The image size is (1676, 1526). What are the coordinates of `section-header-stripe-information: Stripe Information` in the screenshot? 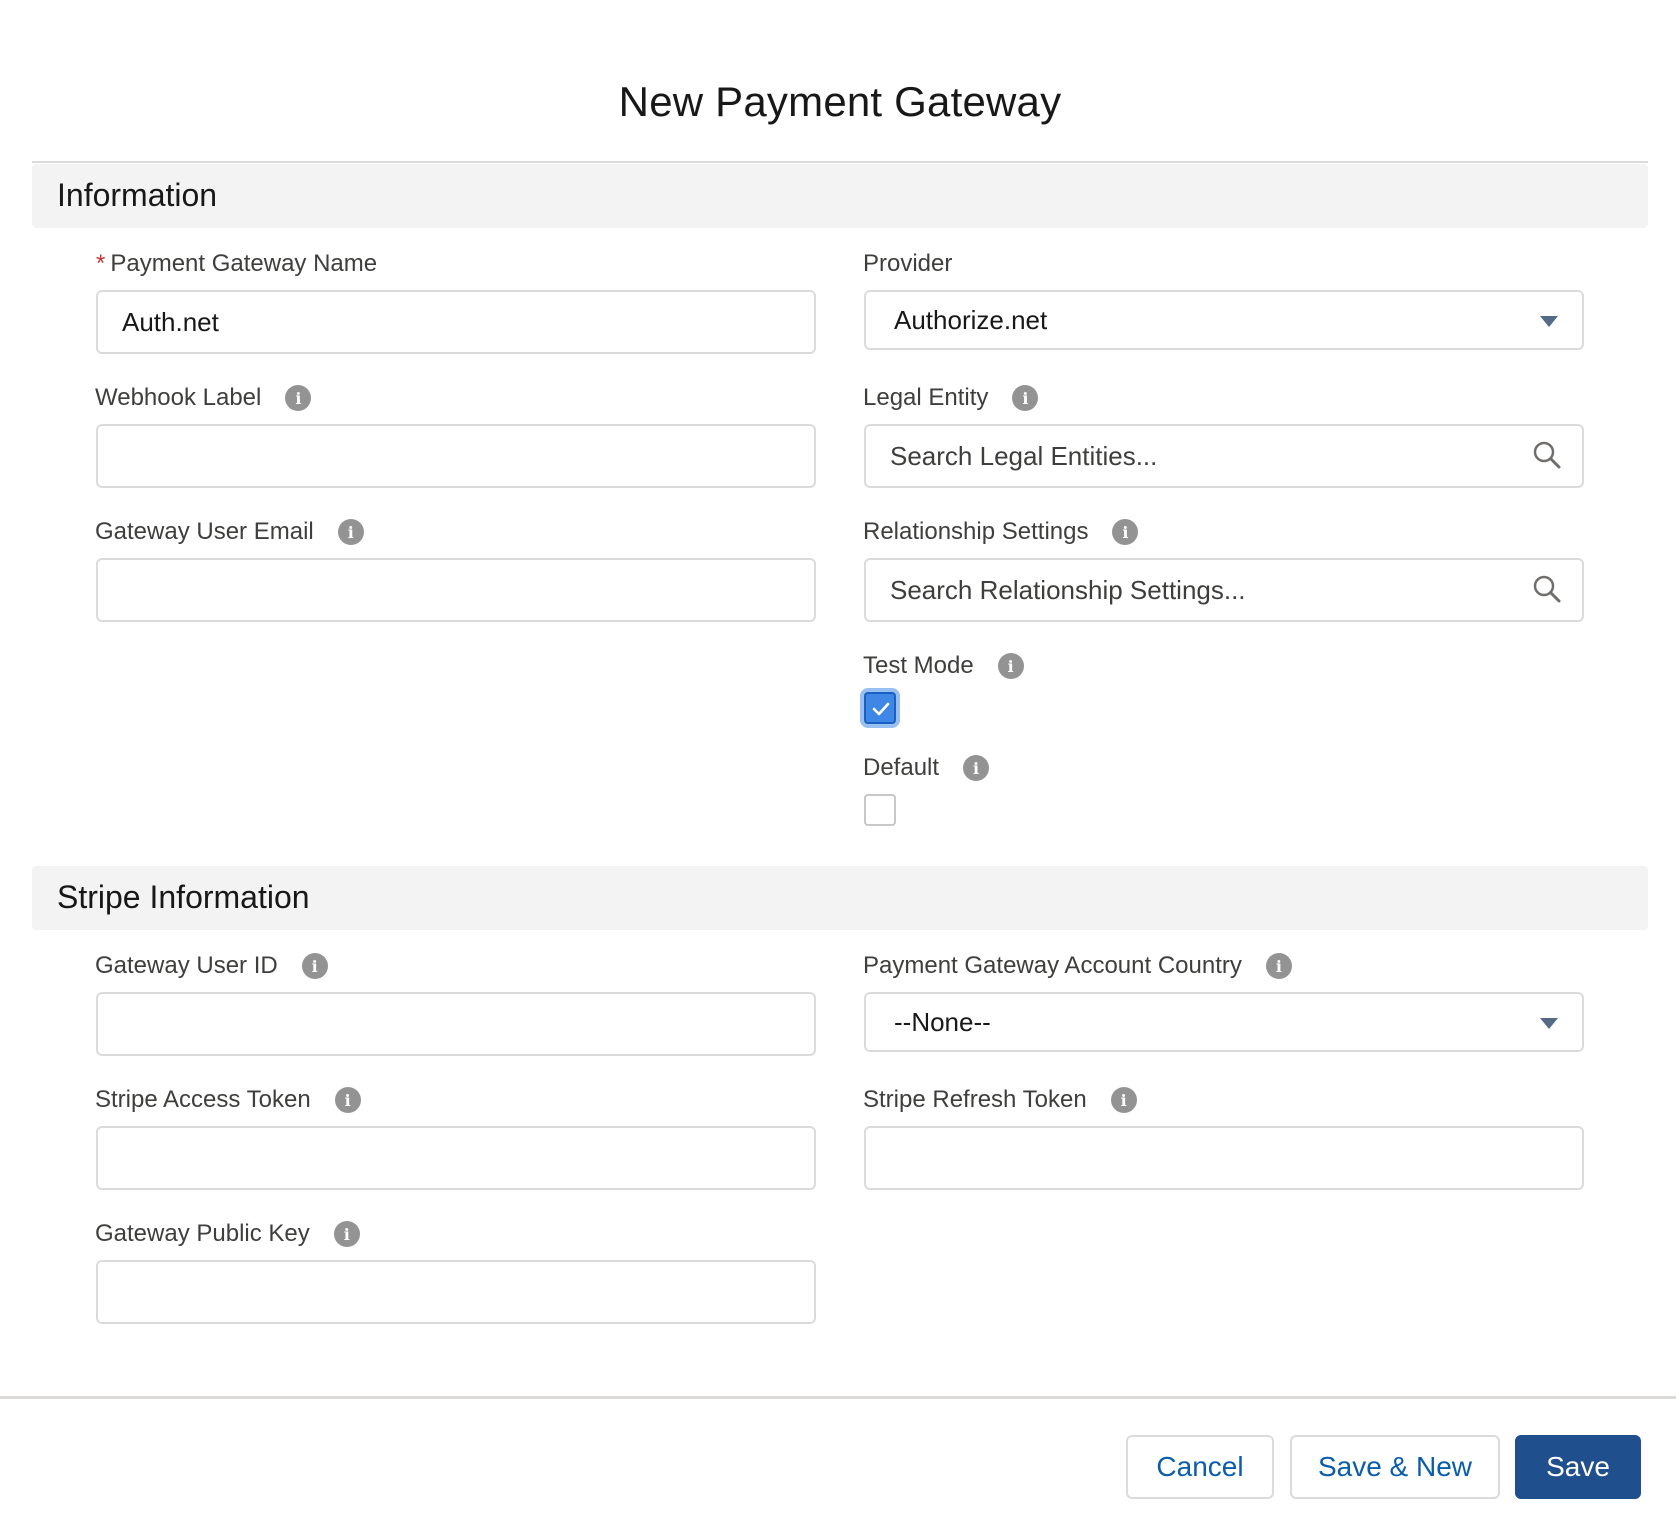 It's located at (840, 898).